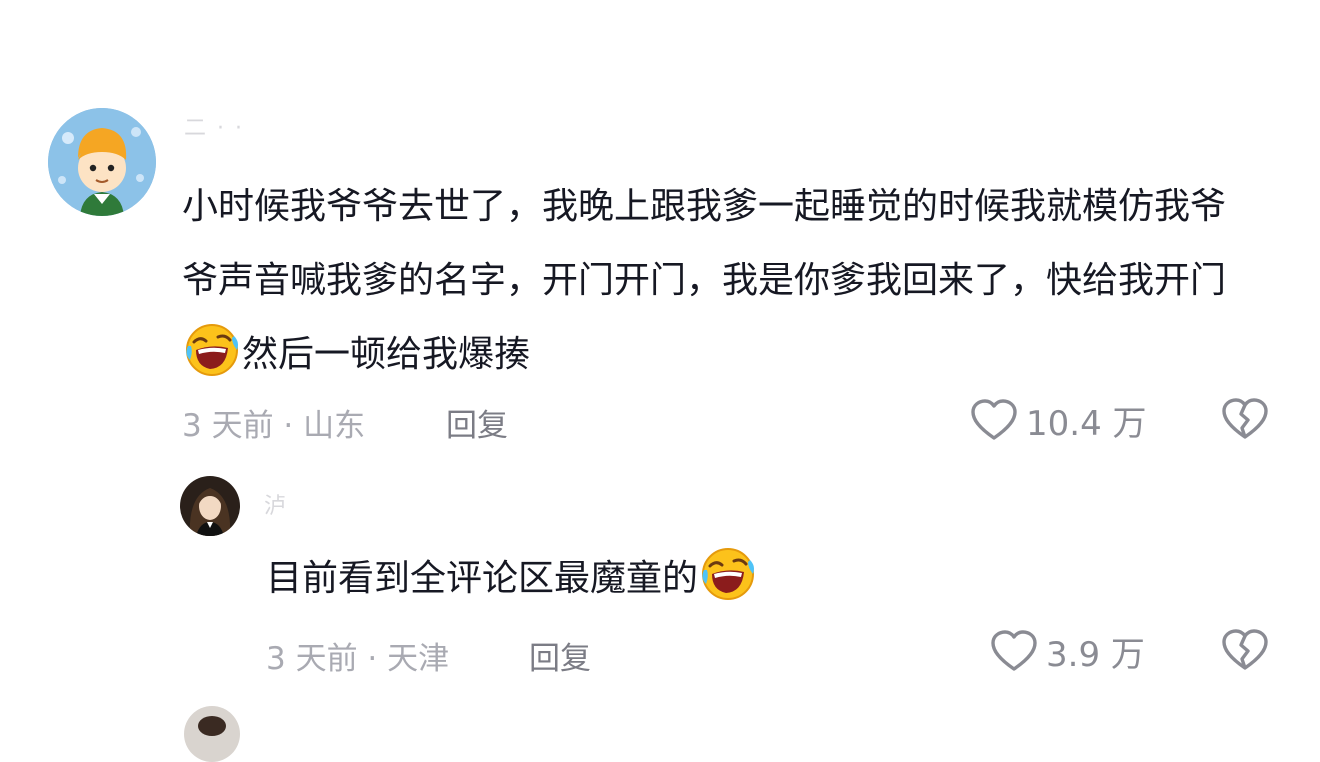 The image size is (1320, 762). Describe the element at coordinates (358, 659) in the screenshot. I see `comment-meta-time-location: 3 天前 · 天津` at that location.